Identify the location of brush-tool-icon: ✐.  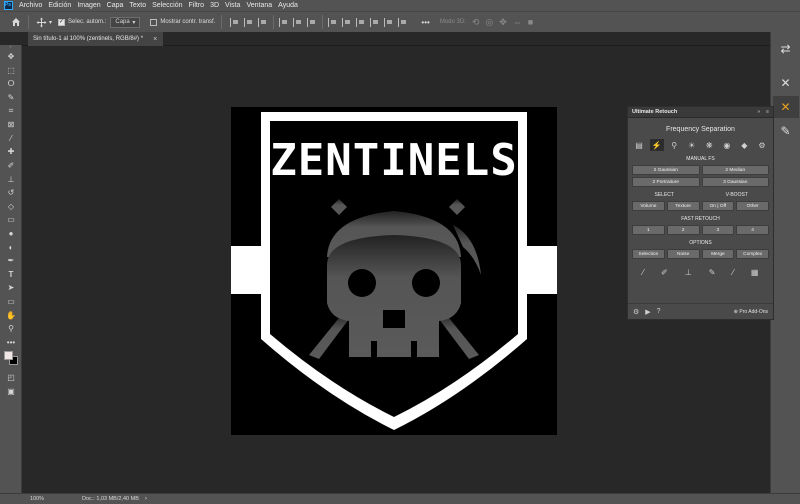
(11, 166).